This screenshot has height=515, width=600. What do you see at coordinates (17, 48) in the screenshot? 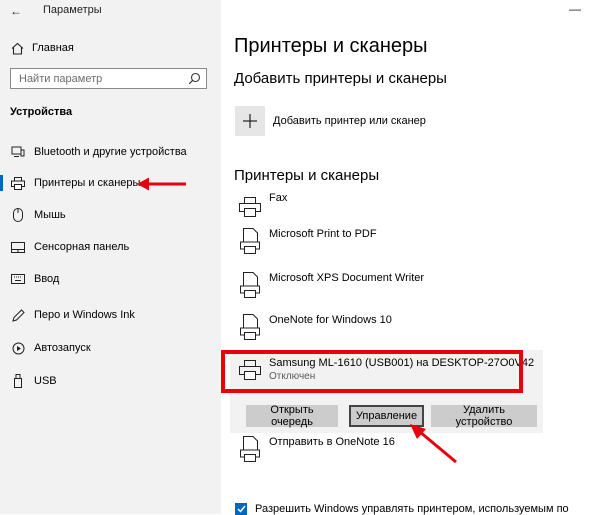
I see `home-icon` at bounding box center [17, 48].